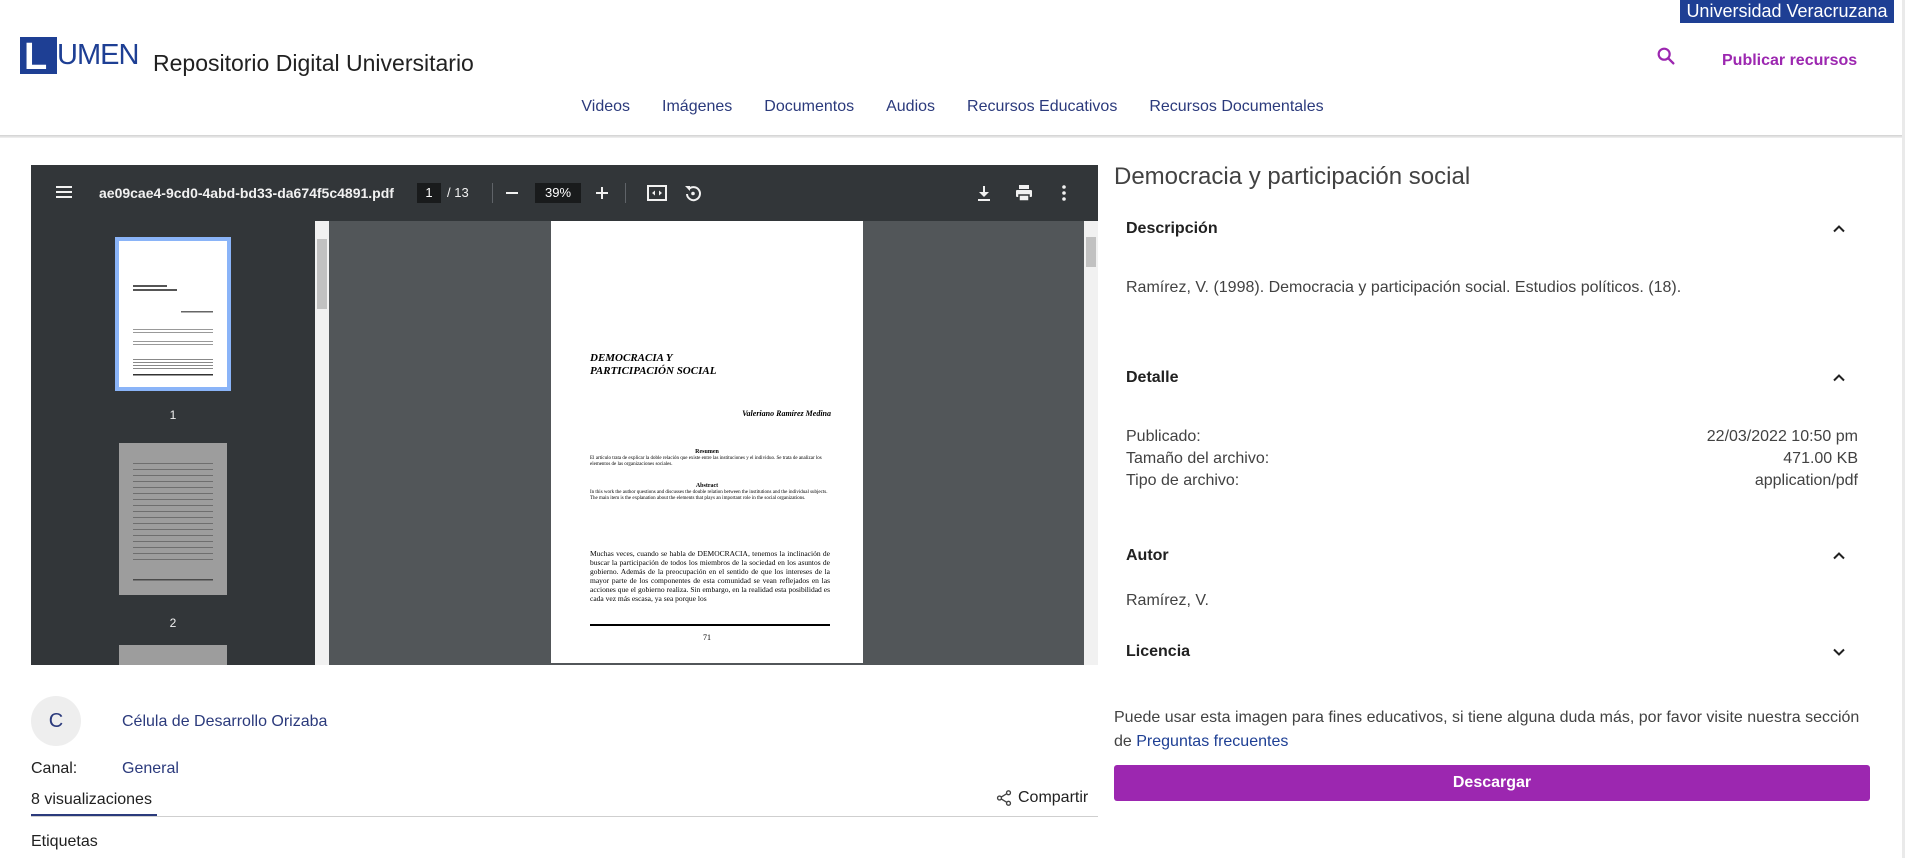  Describe the element at coordinates (1158, 651) in the screenshot. I see `license-heading: Licencia` at that location.